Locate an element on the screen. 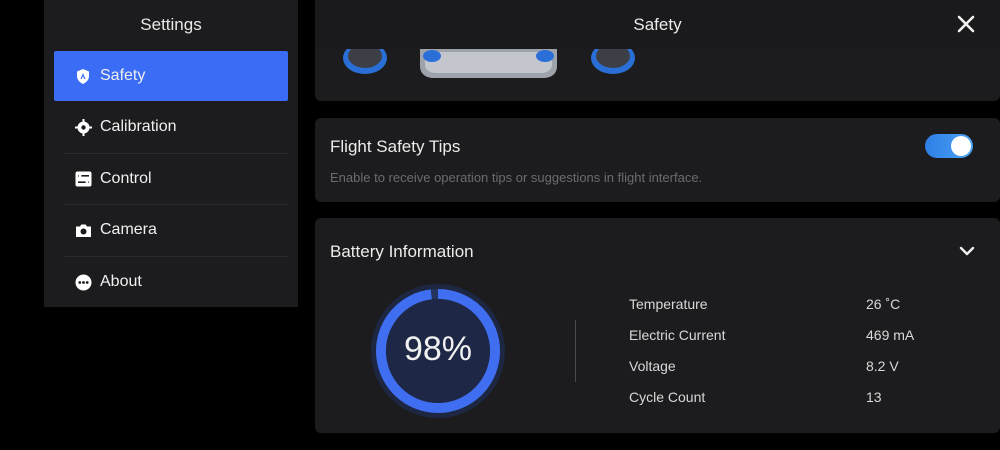 This screenshot has height=450, width=1000. stat-label-cycle-count: Cycle Count is located at coordinates (667, 397).